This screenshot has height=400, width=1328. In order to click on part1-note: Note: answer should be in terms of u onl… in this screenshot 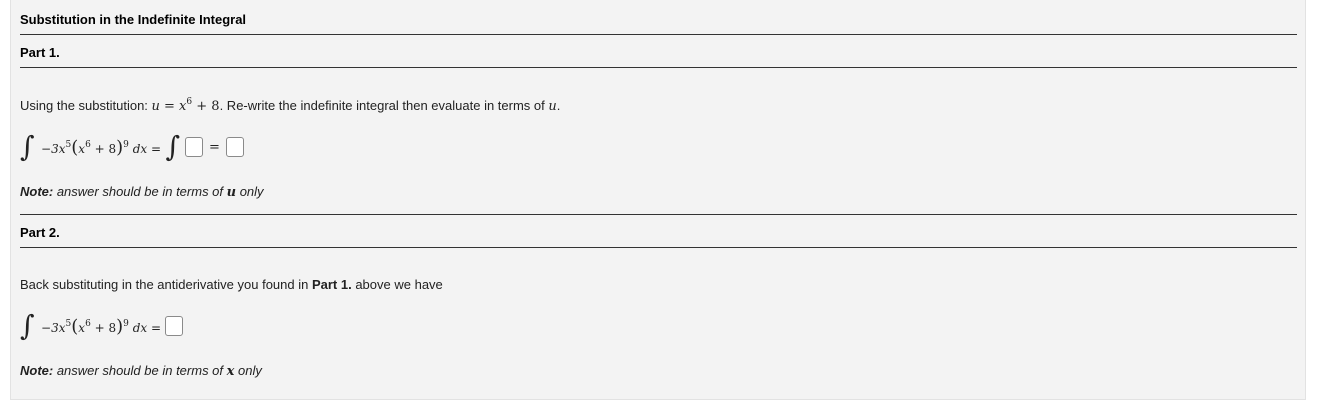, I will do `click(142, 192)`.